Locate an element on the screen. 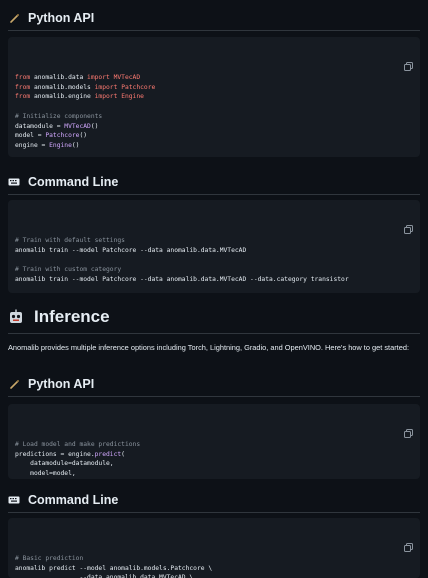  code-token: # Train with custom category is located at coordinates (68, 269).